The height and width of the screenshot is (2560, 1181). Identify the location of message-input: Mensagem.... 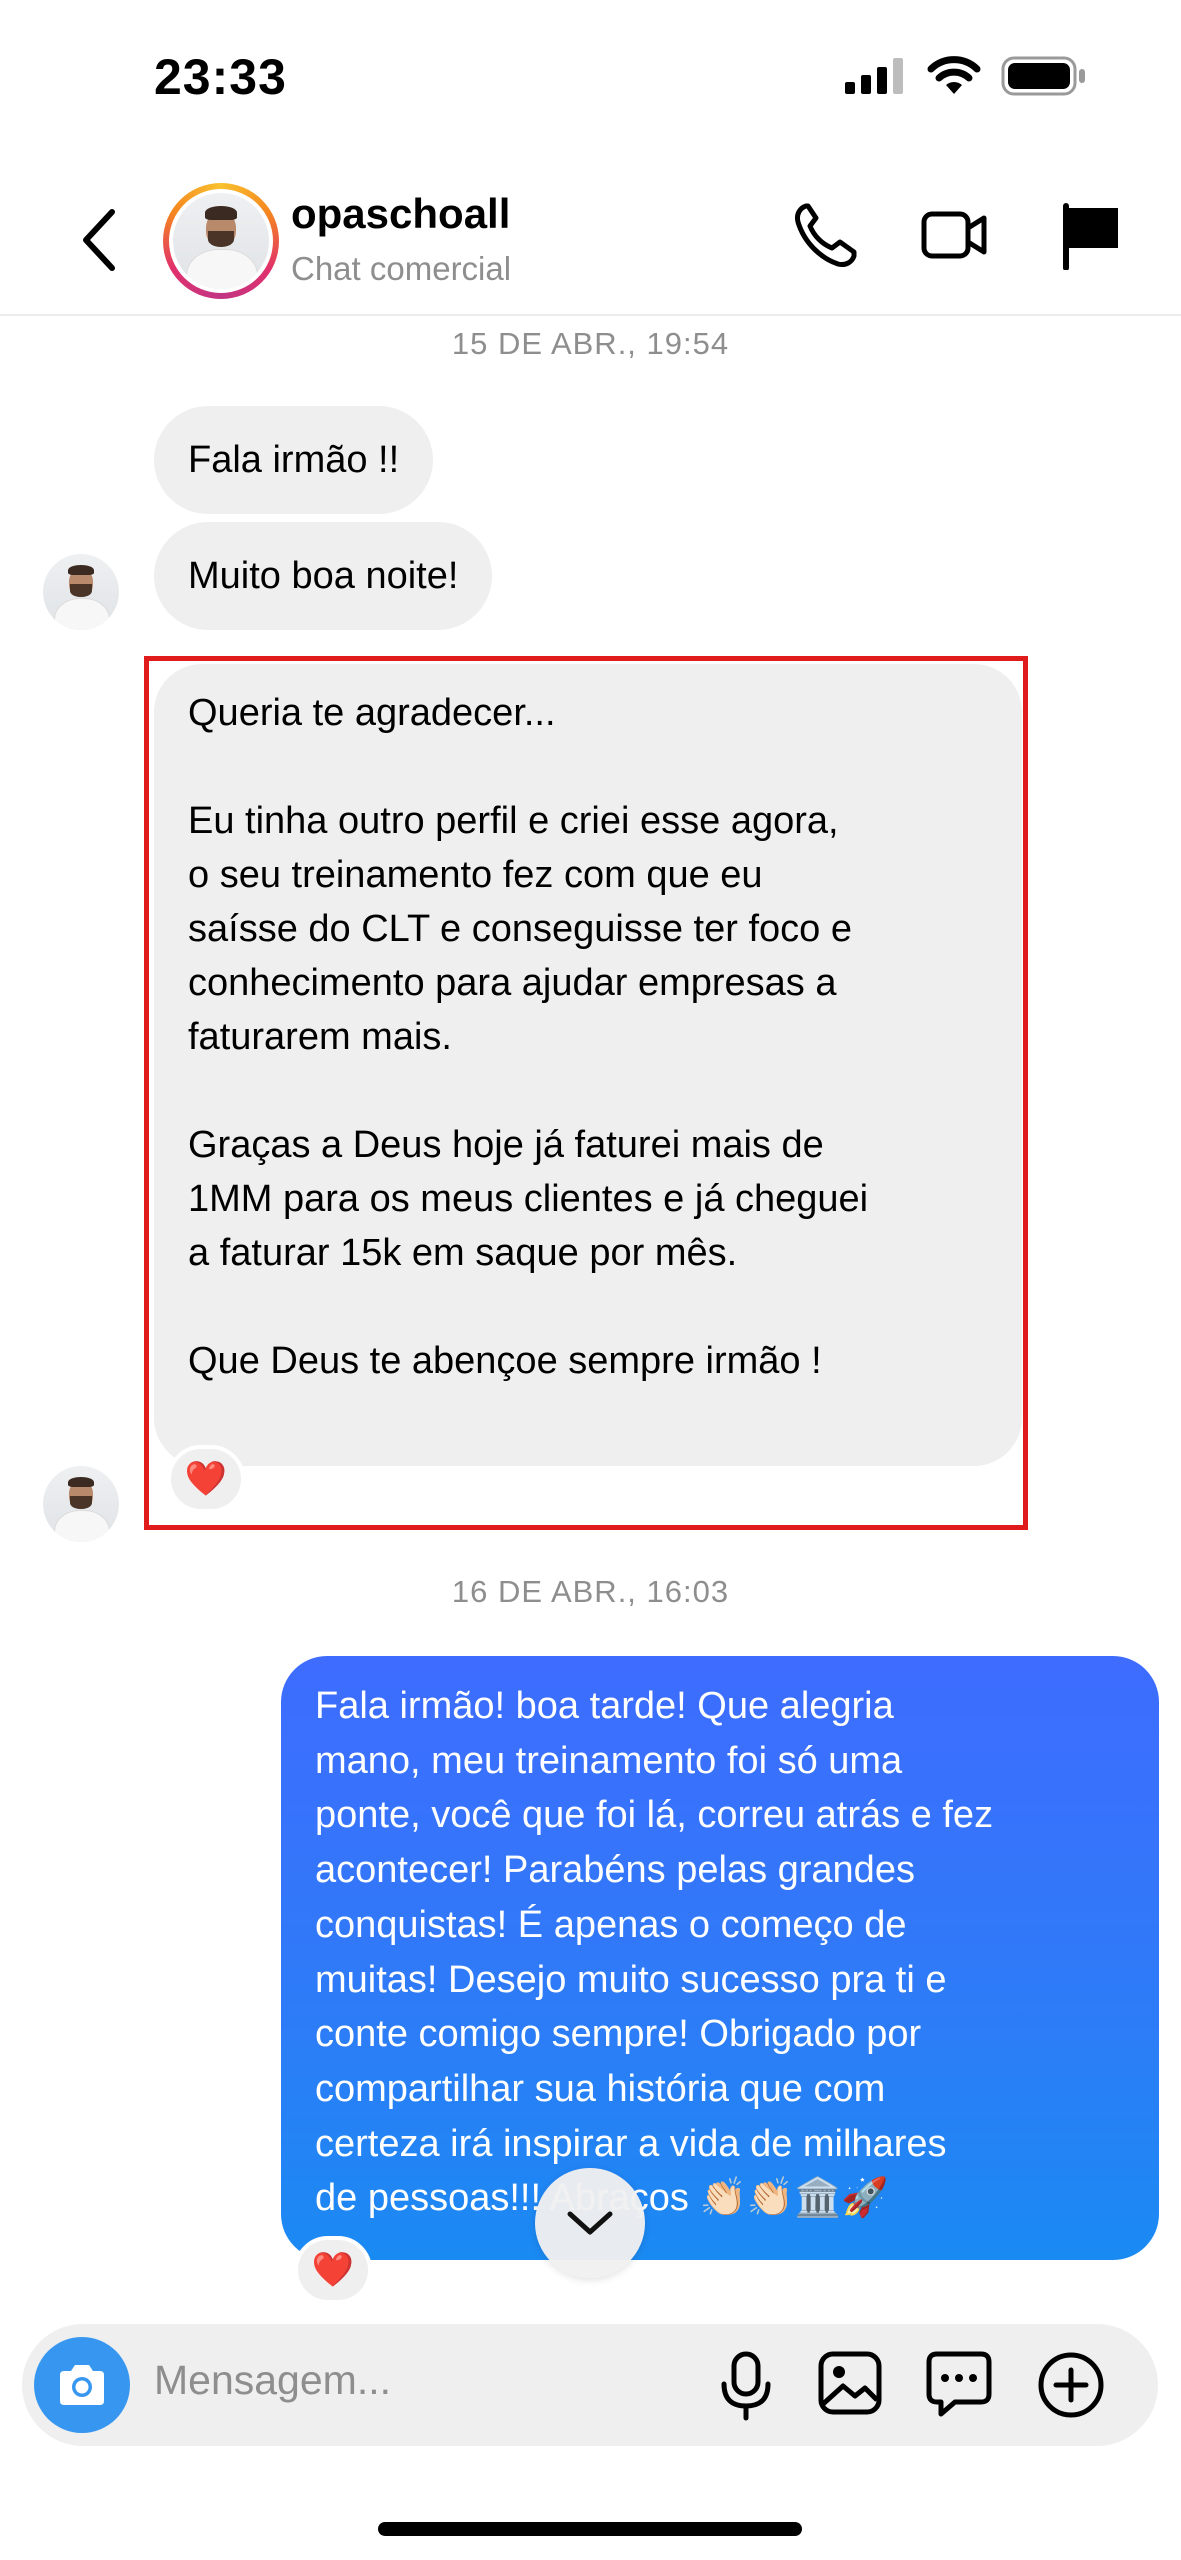
(272, 2380).